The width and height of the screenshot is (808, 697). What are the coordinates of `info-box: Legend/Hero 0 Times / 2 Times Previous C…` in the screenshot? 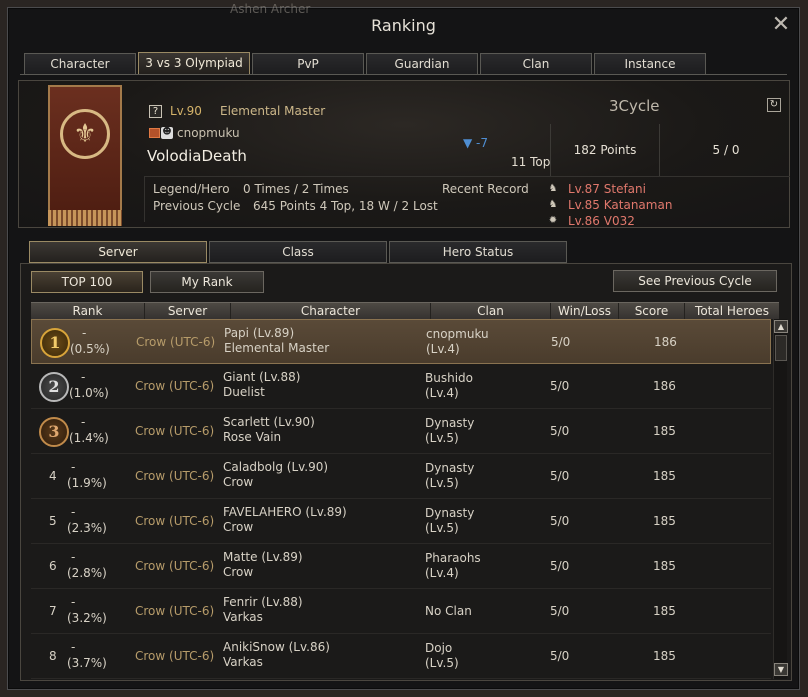 It's located at (467, 202).